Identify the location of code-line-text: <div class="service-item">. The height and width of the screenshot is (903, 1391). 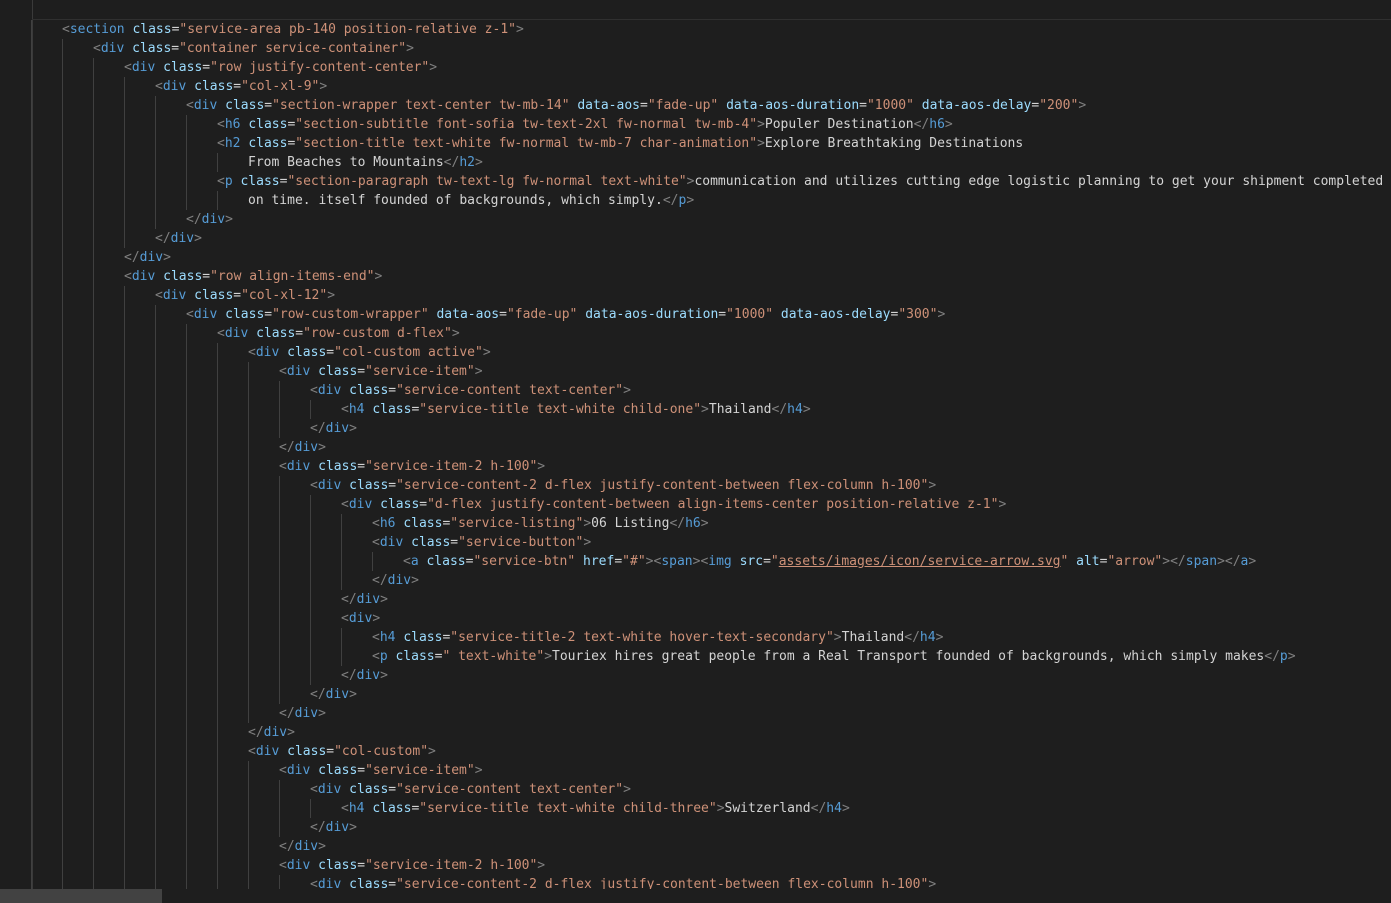
(381, 770).